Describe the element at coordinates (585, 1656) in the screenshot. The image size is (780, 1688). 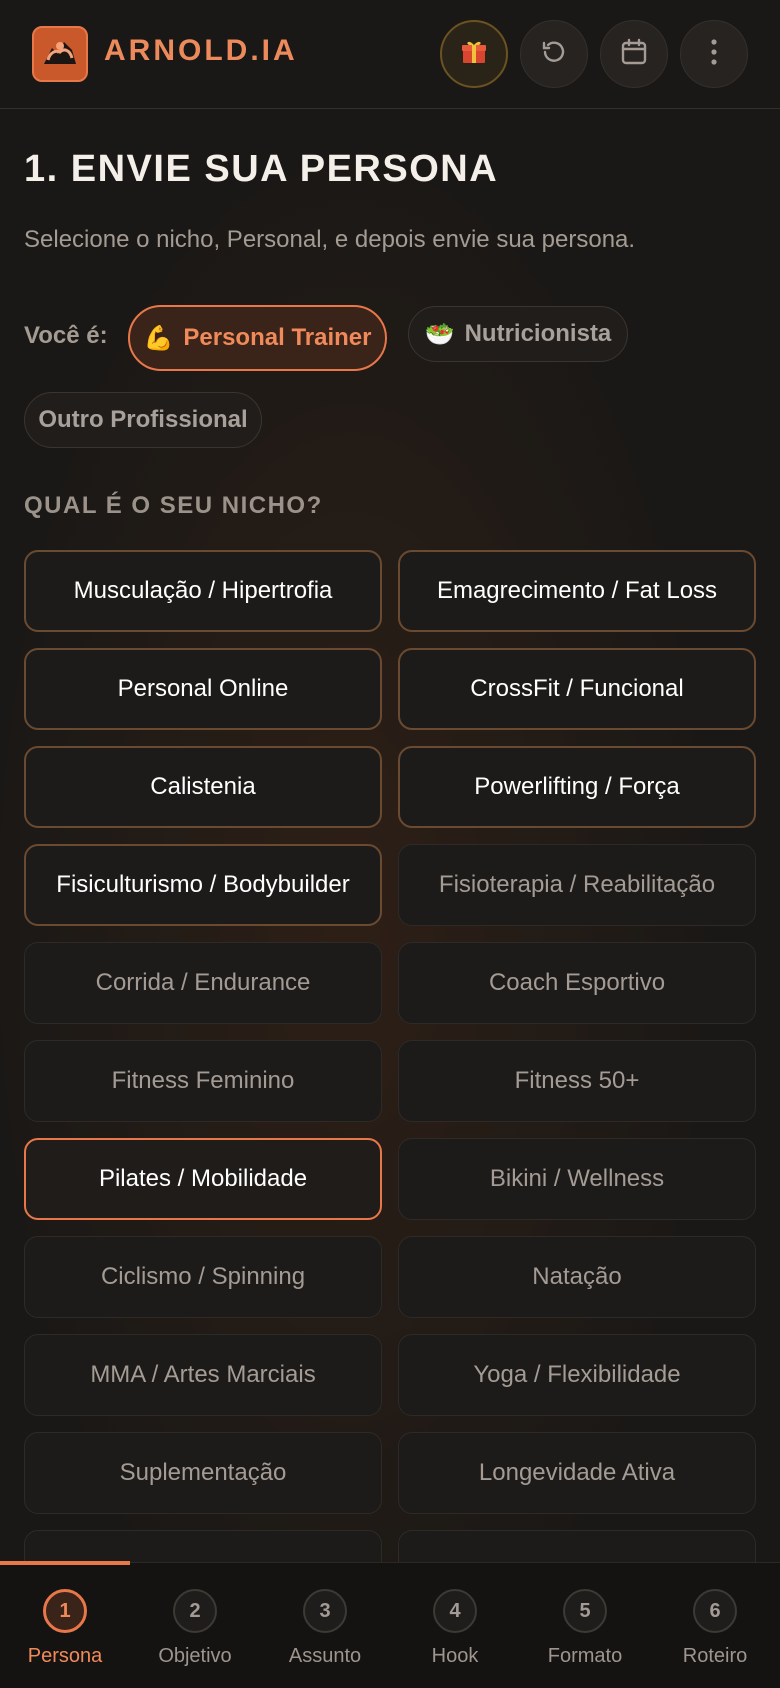
I see `step-label: Formato` at that location.